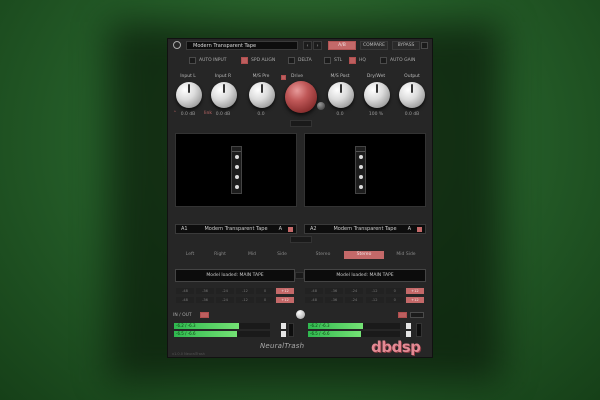 The height and width of the screenshot is (400, 600). Describe the element at coordinates (186, 333) in the screenshot. I see `meter-left-bottom-text: -6.5 / -6.6` at that location.